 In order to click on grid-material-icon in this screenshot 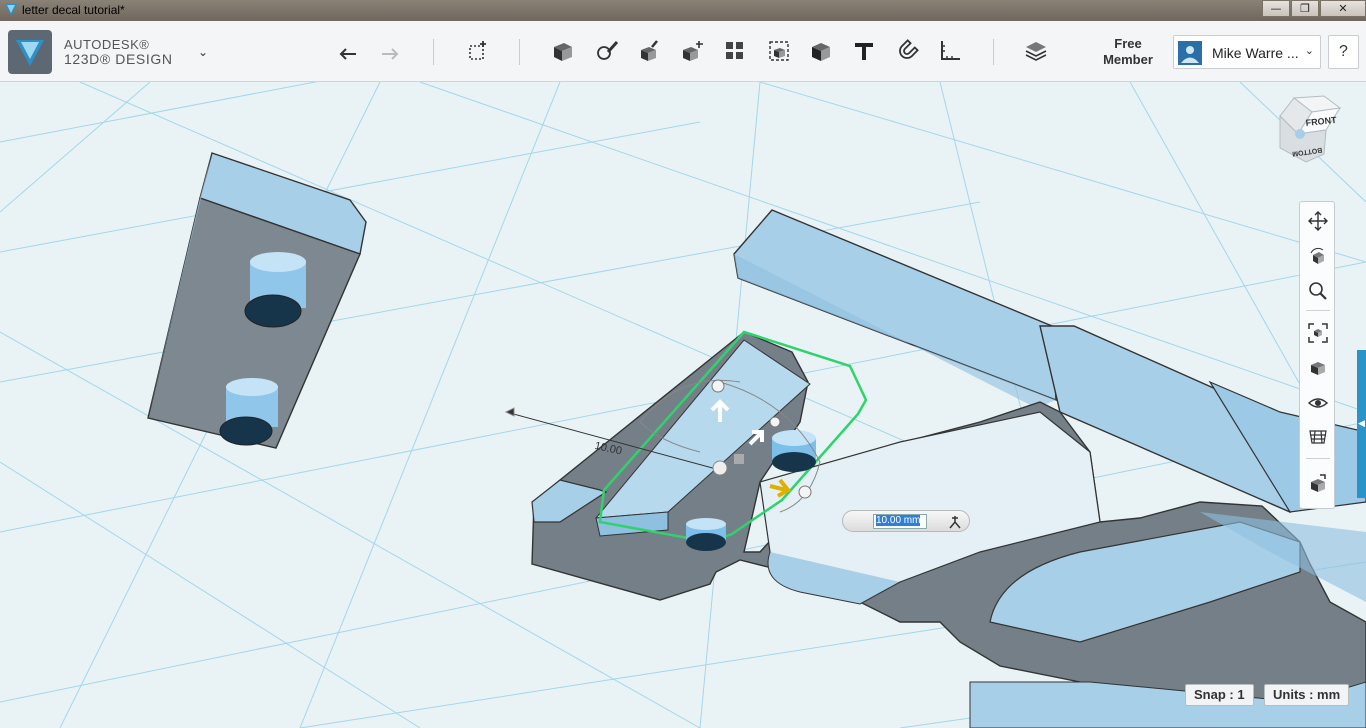, I will do `click(1318, 437)`.